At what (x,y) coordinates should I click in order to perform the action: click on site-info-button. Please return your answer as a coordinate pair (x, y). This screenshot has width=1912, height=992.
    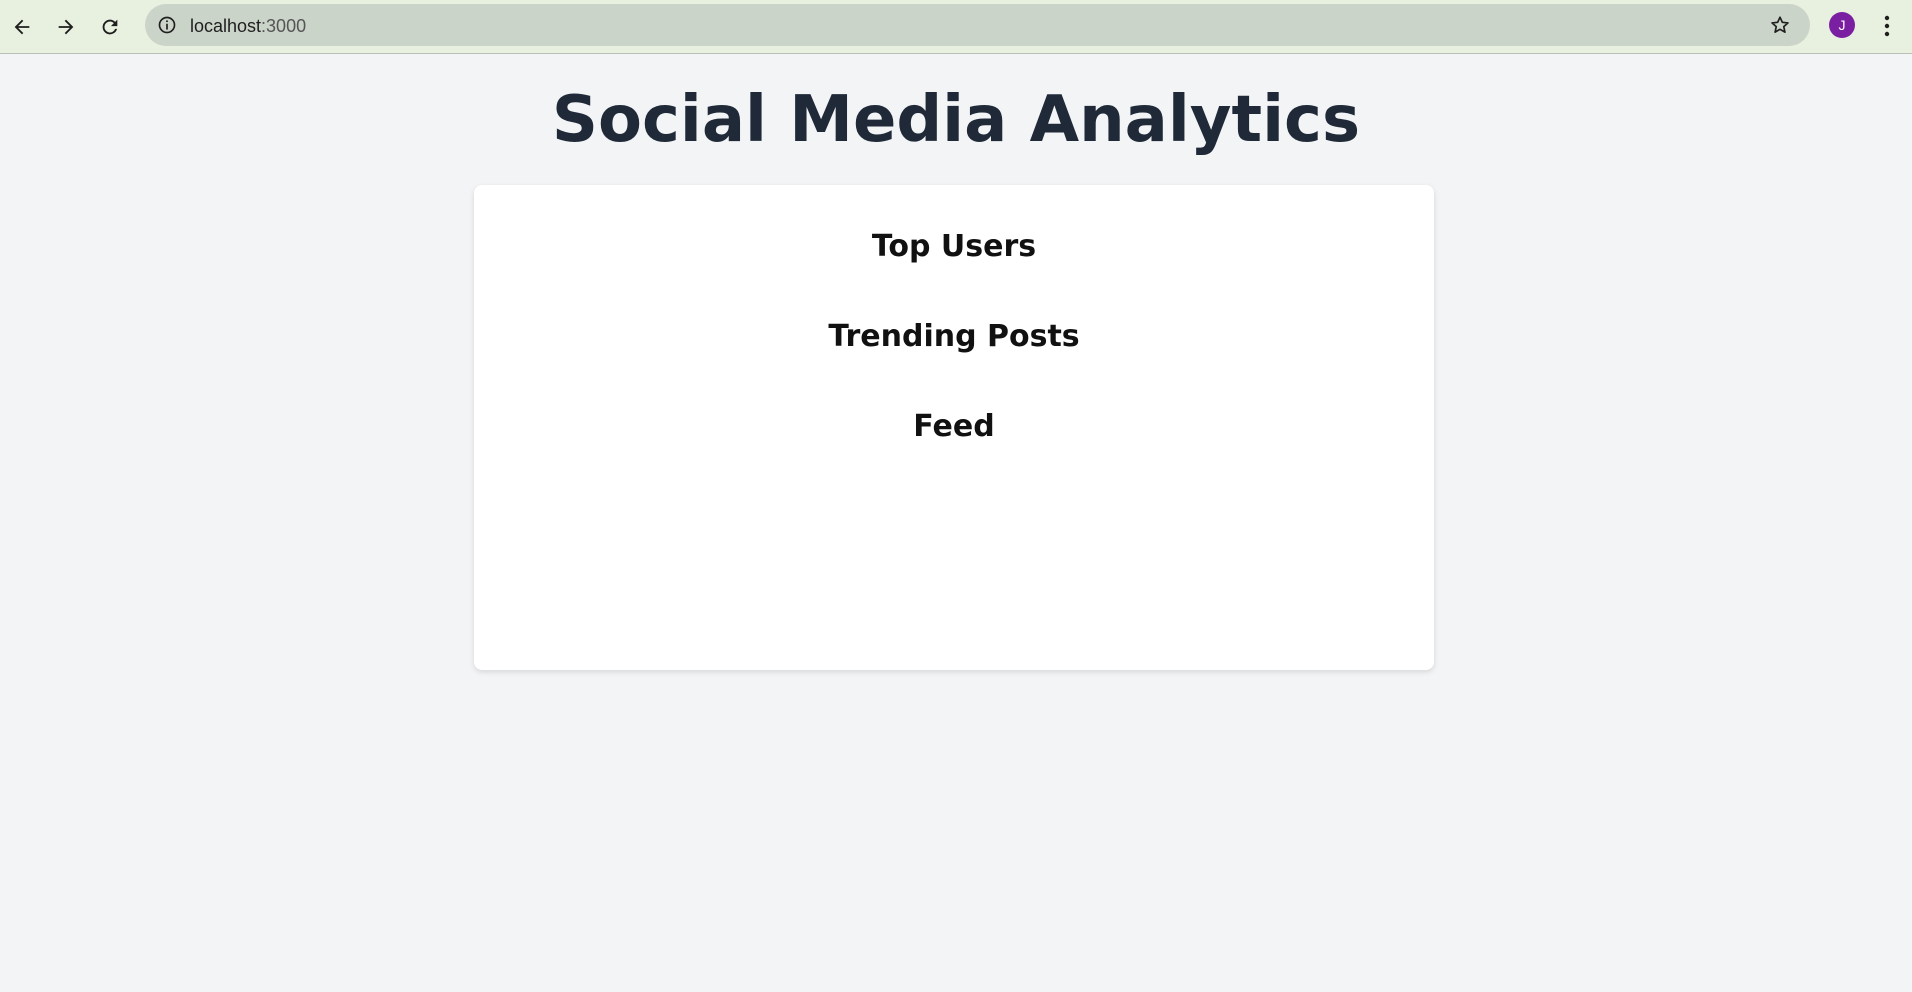
    Looking at the image, I should click on (167, 25).